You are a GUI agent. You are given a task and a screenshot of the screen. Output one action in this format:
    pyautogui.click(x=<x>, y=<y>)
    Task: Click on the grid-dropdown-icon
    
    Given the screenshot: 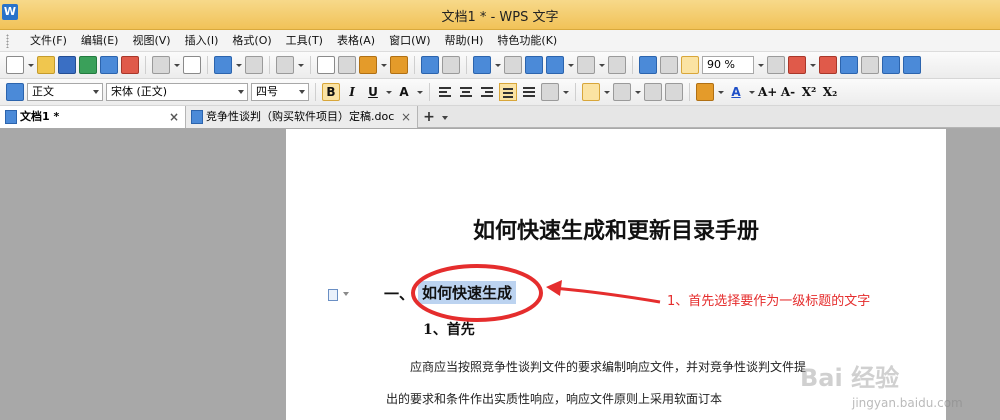 What is the action you would take?
    pyautogui.click(x=570, y=65)
    